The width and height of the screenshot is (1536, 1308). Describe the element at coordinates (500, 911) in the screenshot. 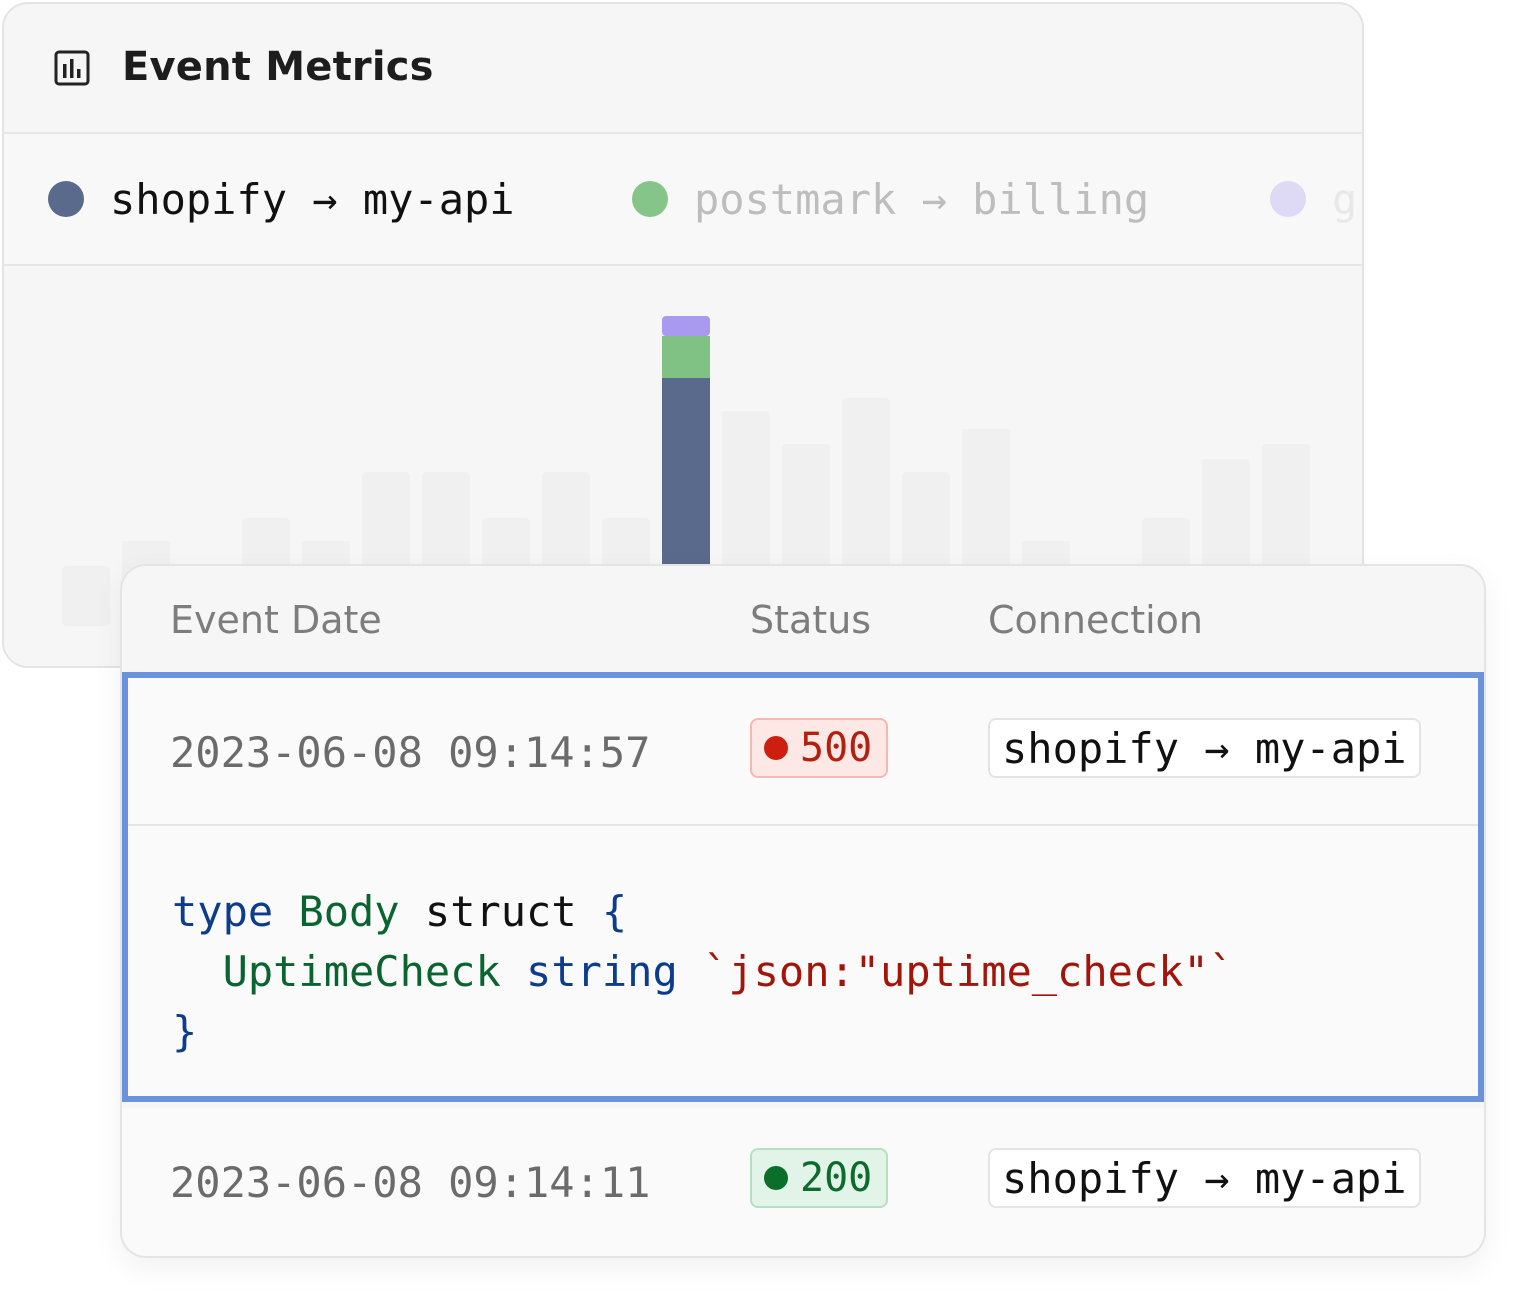

I see `code-keyword-struct: struct` at that location.